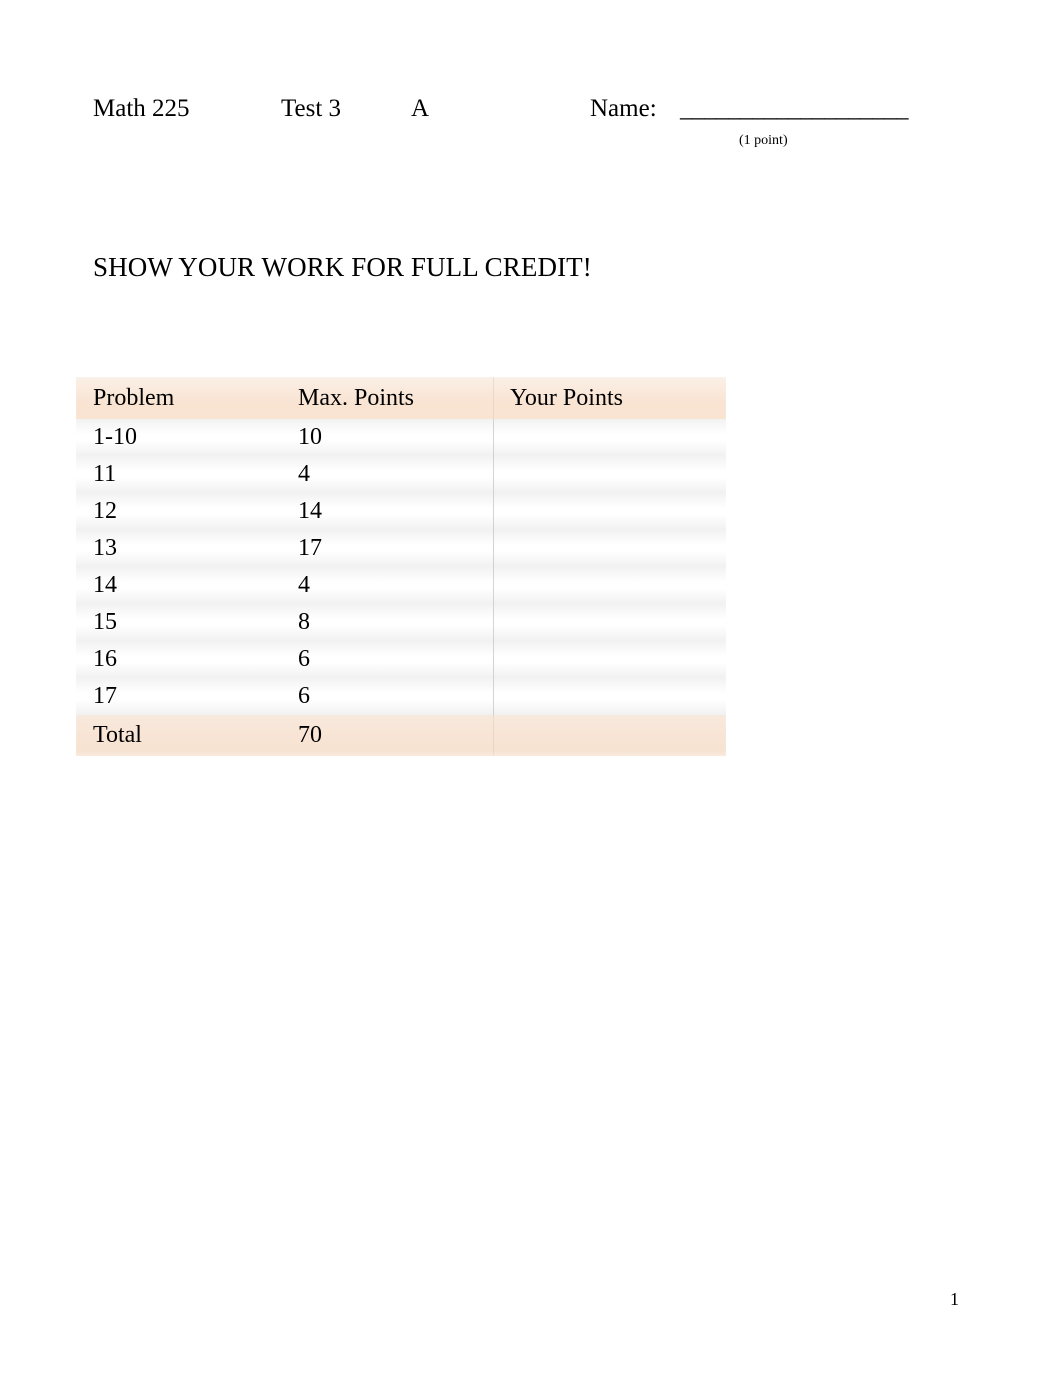  Describe the element at coordinates (763, 140) in the screenshot. I see `name-points-note: (1 point)` at that location.